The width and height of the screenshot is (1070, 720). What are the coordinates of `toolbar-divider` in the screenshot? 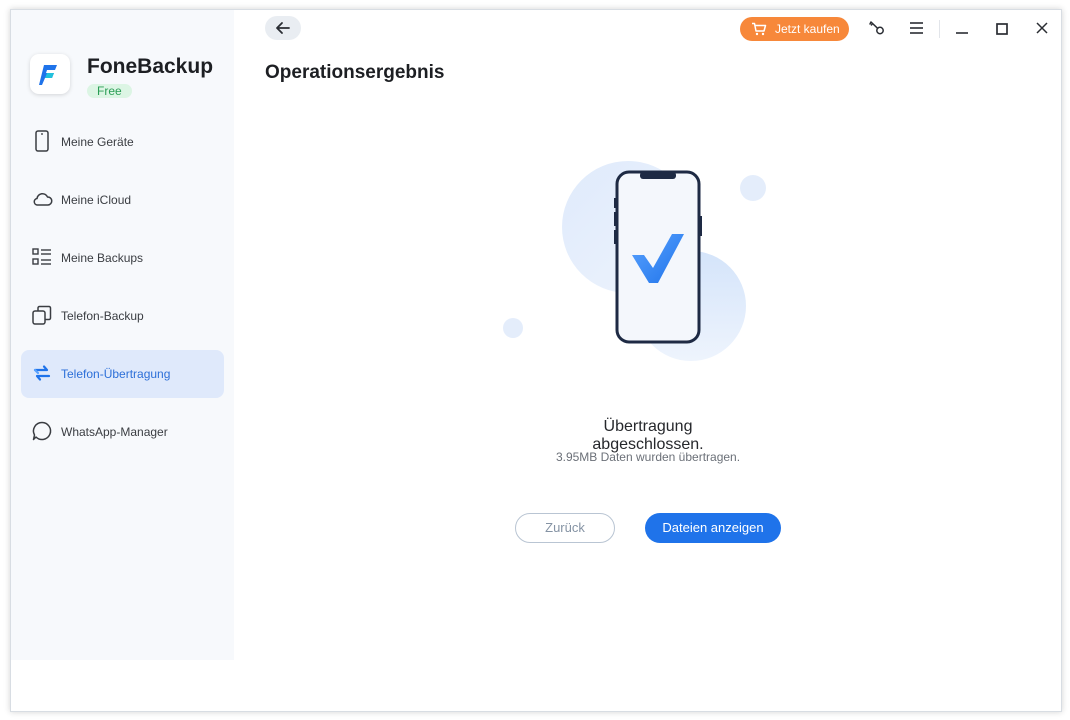 It's located at (939, 29).